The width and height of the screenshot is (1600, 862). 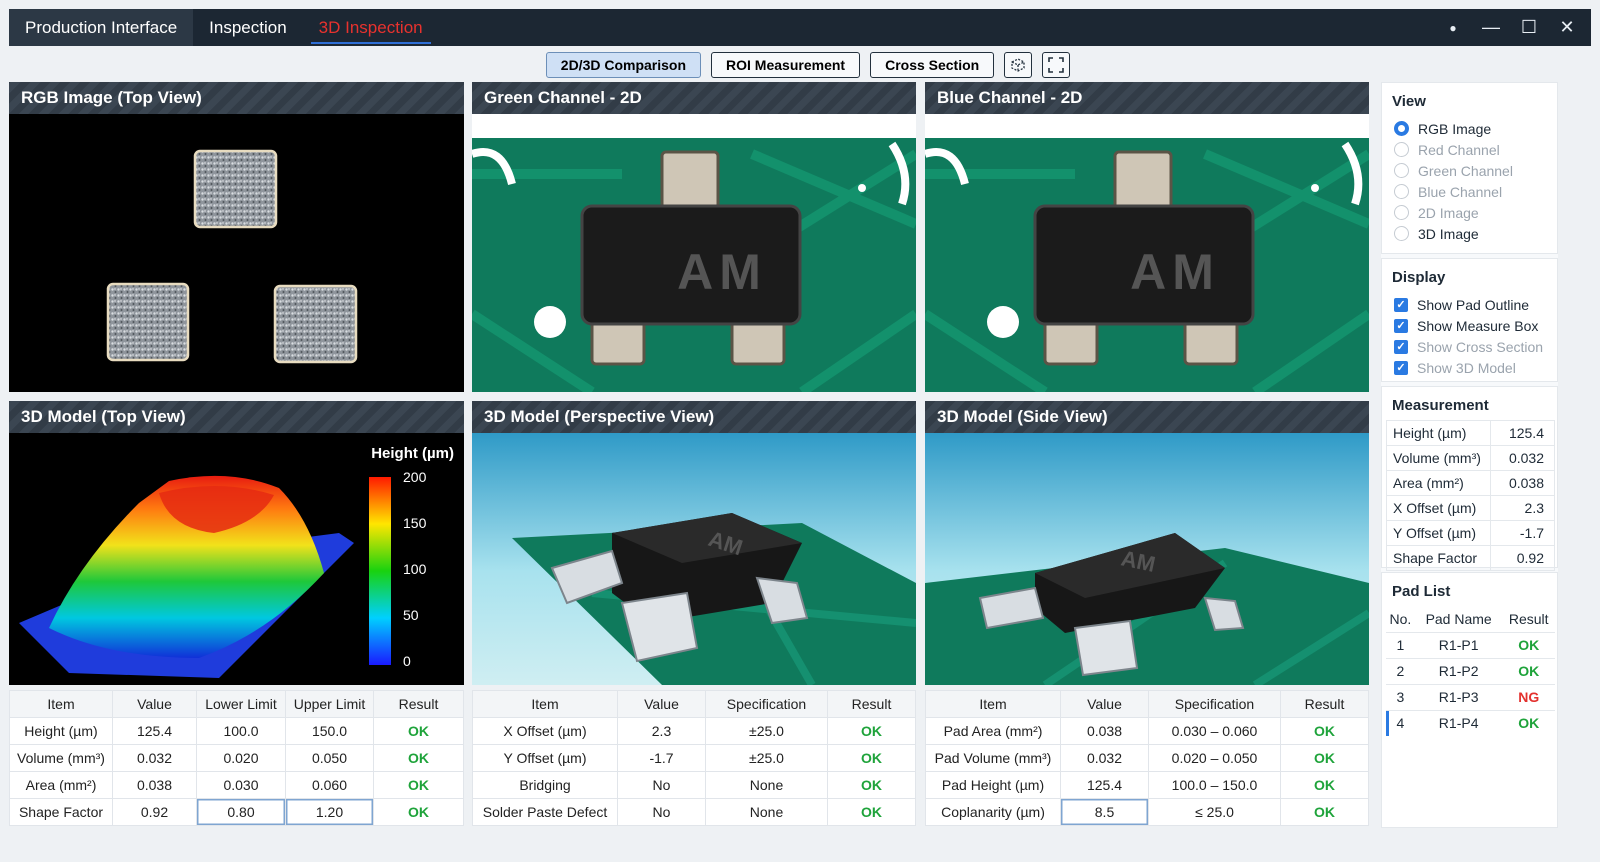 I want to click on pad-row: 3 R1-P3 NG, so click(x=1470, y=696).